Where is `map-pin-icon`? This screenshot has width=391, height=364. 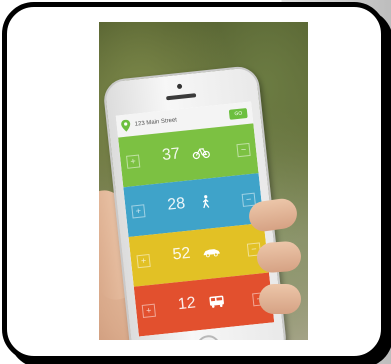
map-pin-icon is located at coordinates (126, 125).